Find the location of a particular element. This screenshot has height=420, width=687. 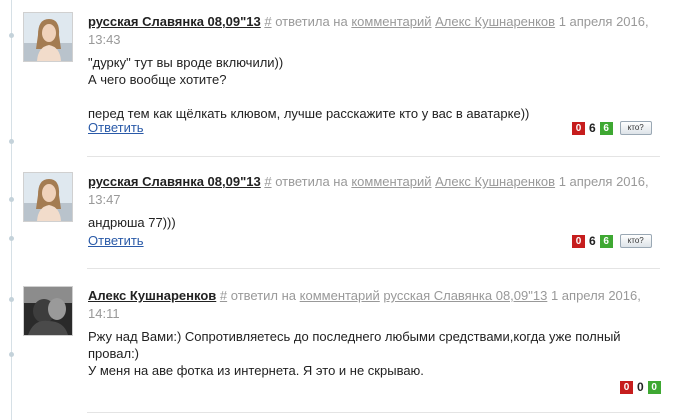

vote-up-button: 0 is located at coordinates (654, 387).